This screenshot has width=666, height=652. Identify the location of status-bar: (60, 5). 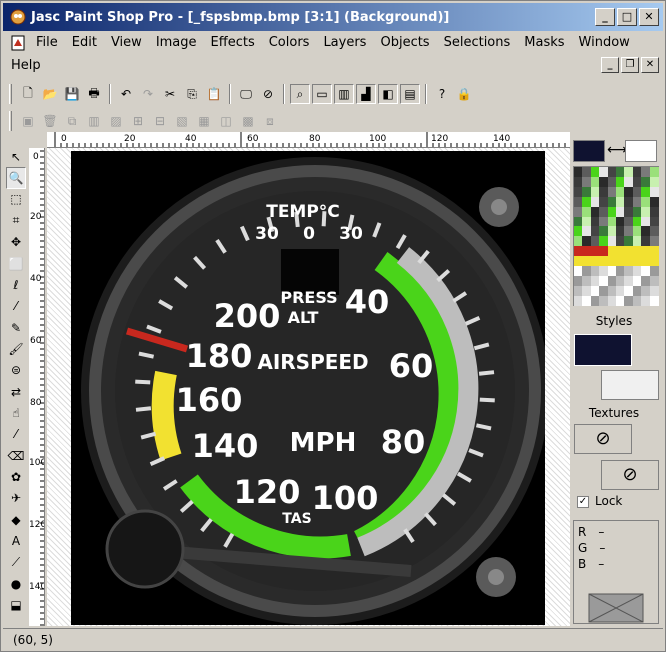
(333, 639).